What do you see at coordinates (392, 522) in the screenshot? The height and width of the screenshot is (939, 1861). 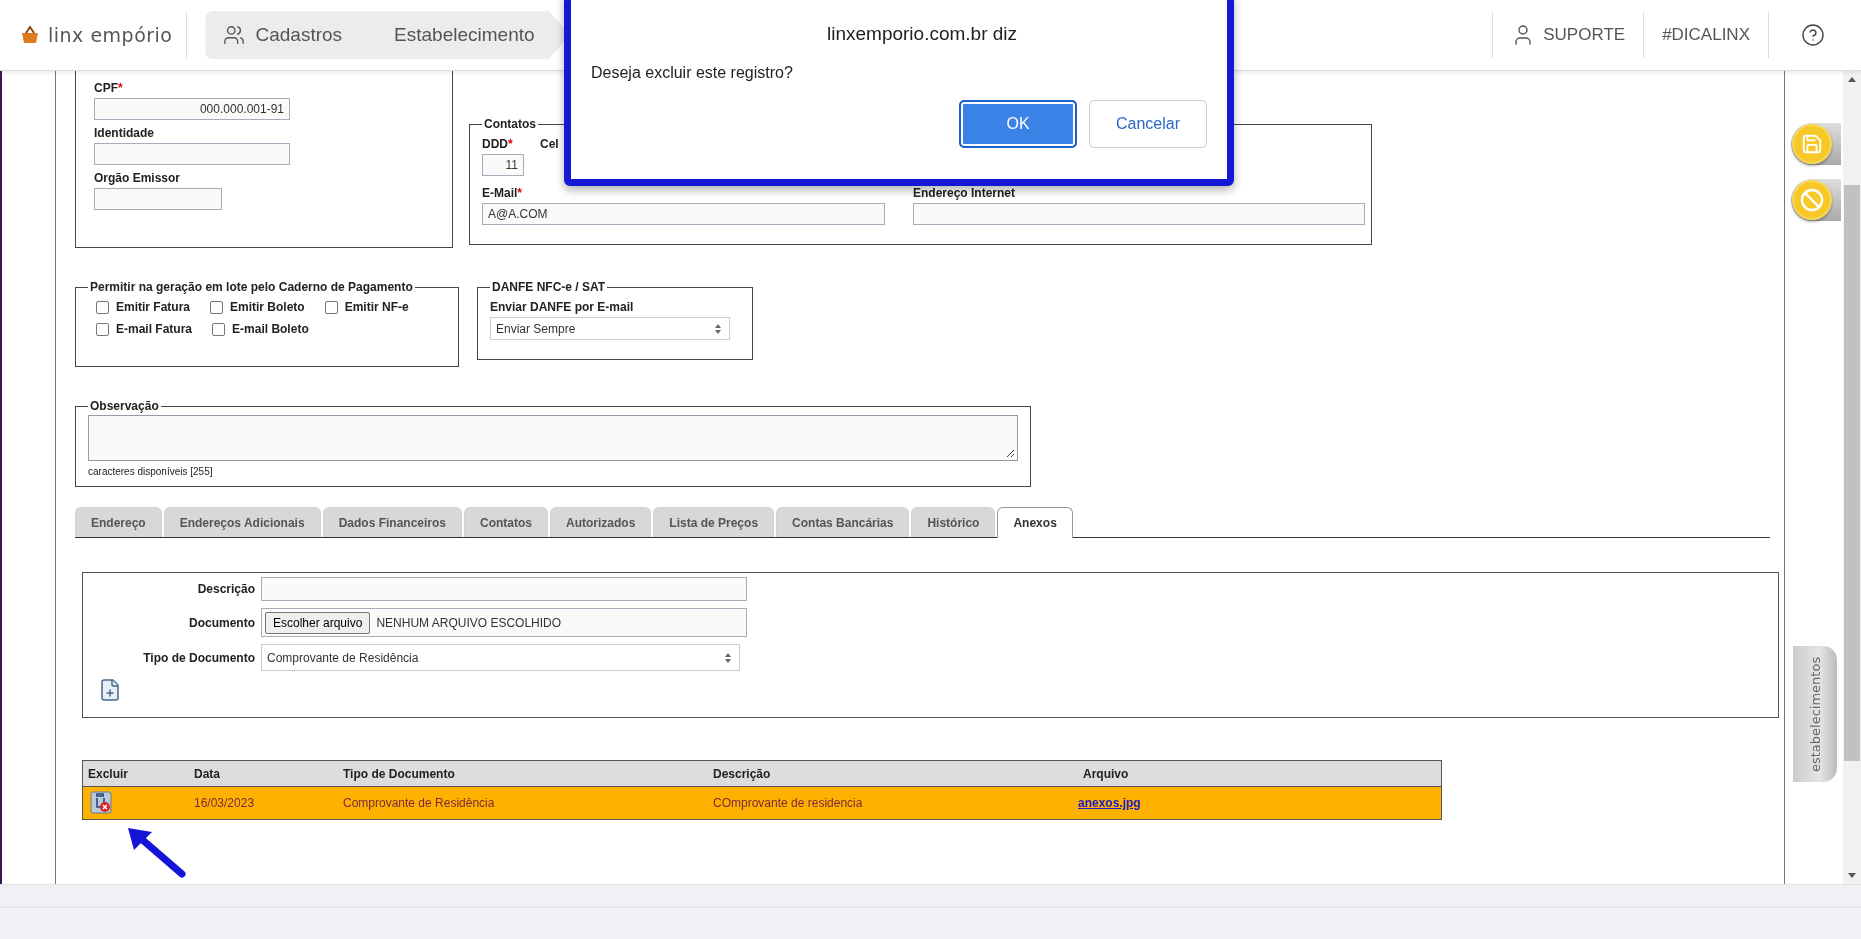 I see `tab: Dados Financeiros` at bounding box center [392, 522].